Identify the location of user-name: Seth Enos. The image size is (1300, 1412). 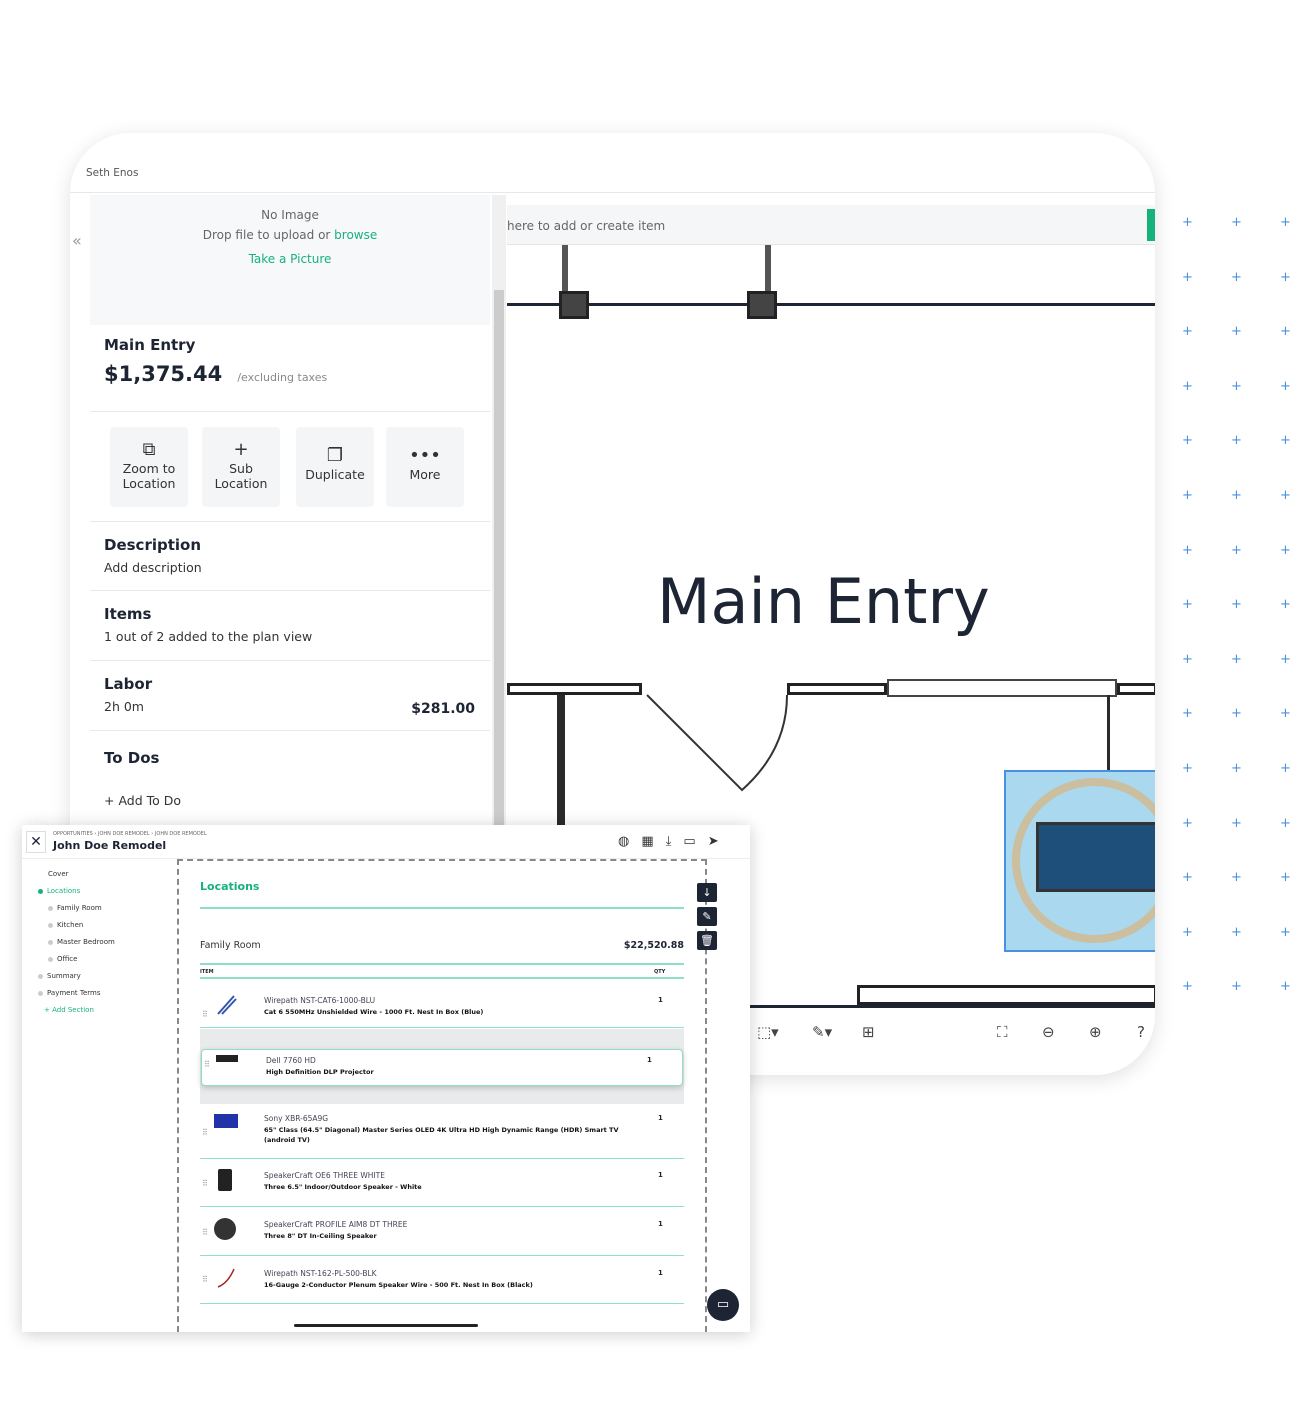
(112, 173).